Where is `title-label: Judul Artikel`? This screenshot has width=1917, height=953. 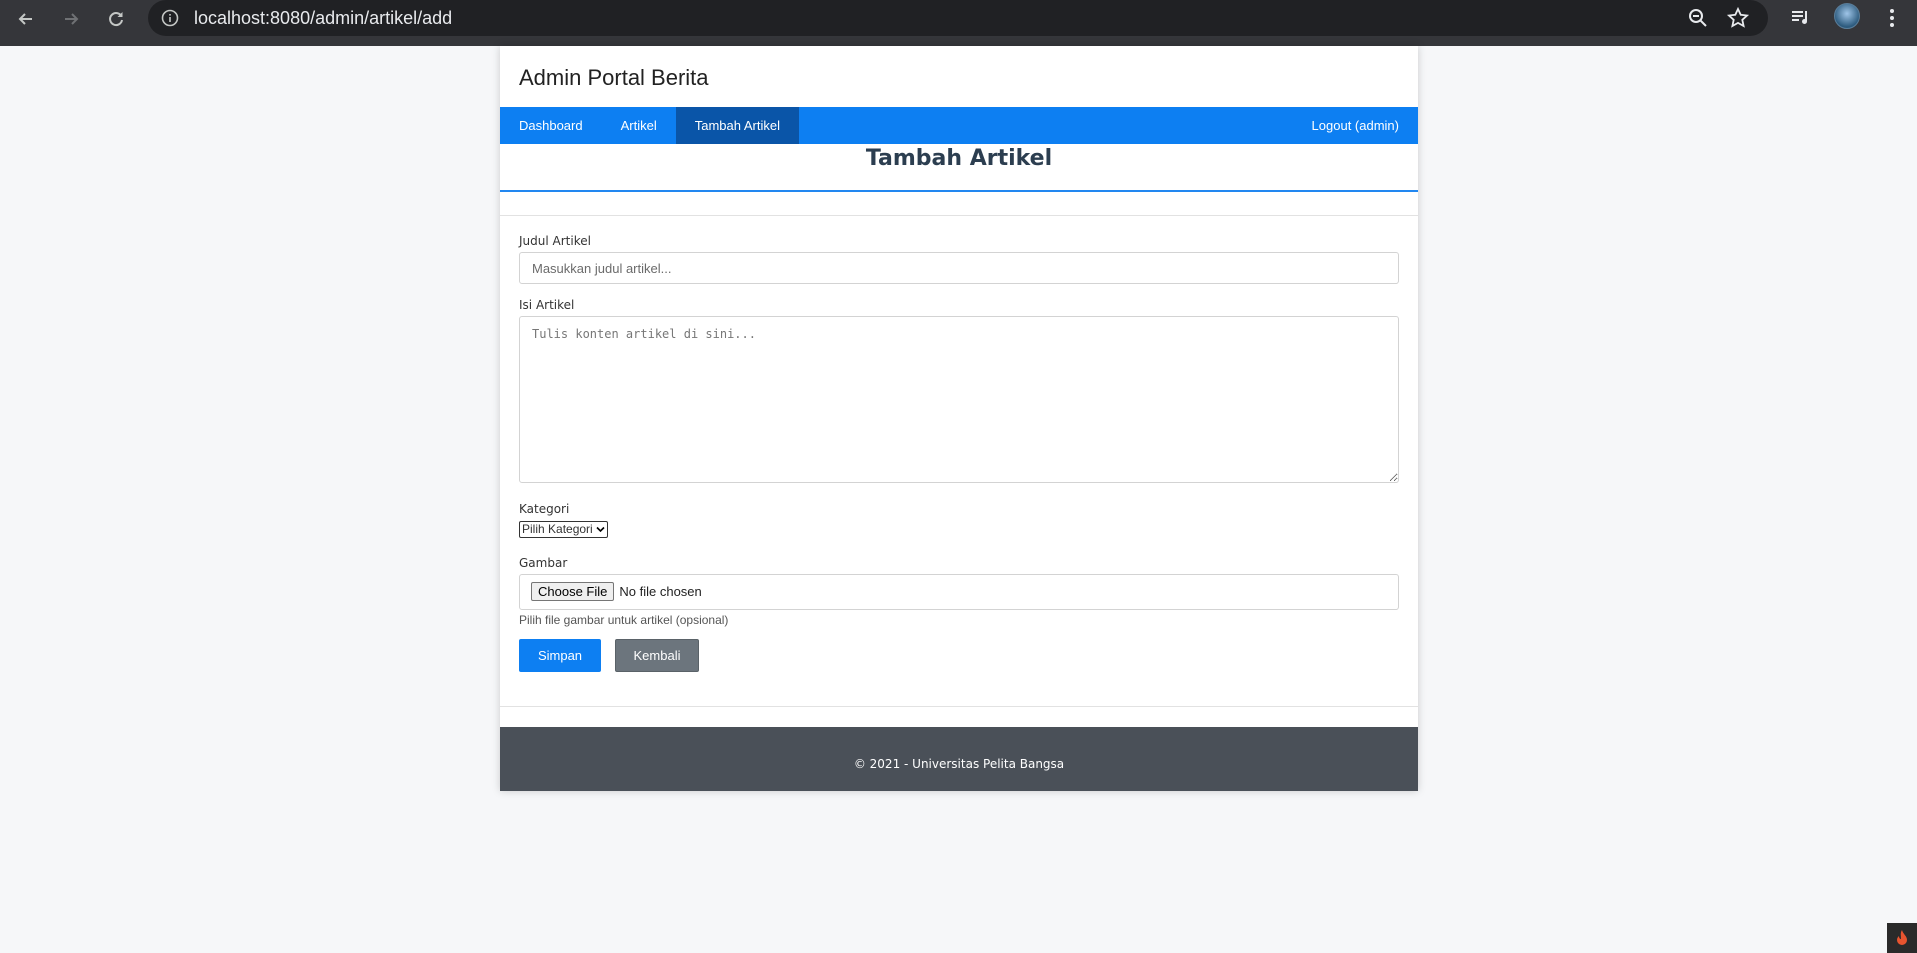 title-label: Judul Artikel is located at coordinates (555, 241).